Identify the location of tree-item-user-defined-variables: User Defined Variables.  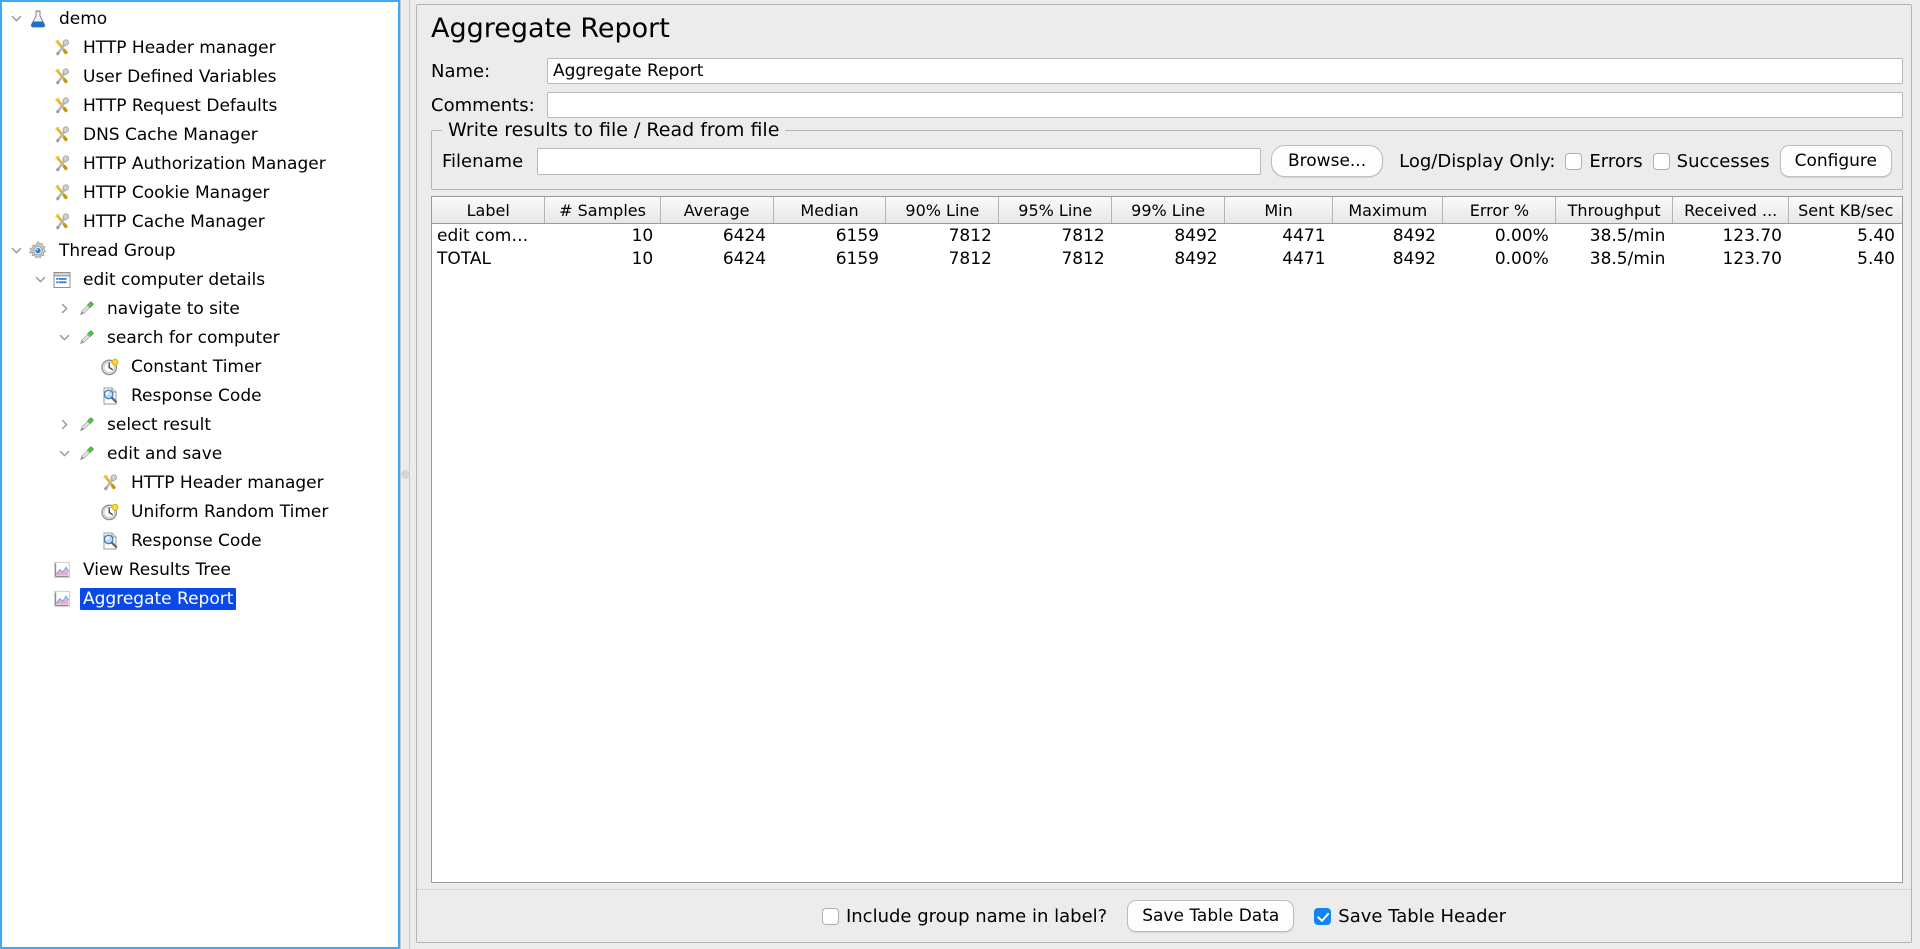
(194, 76).